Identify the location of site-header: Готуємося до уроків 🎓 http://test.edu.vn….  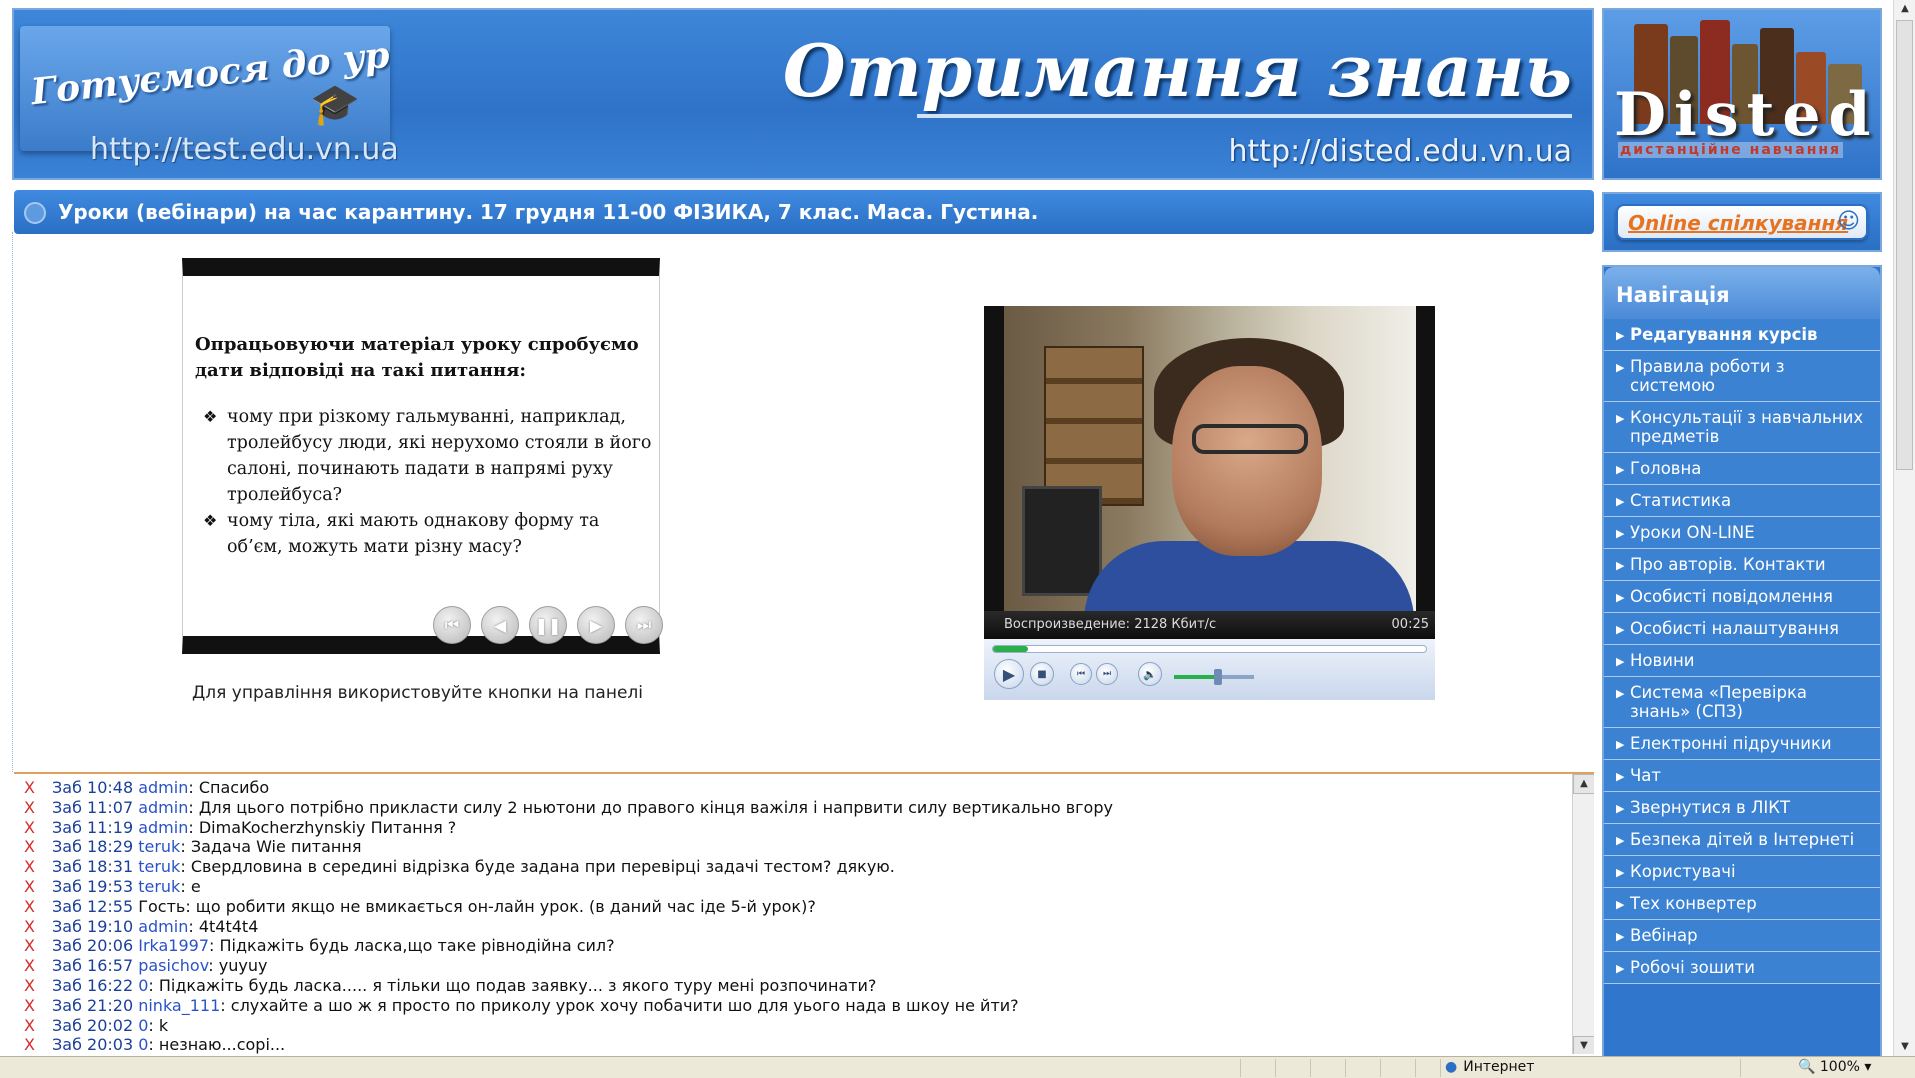
(803, 94).